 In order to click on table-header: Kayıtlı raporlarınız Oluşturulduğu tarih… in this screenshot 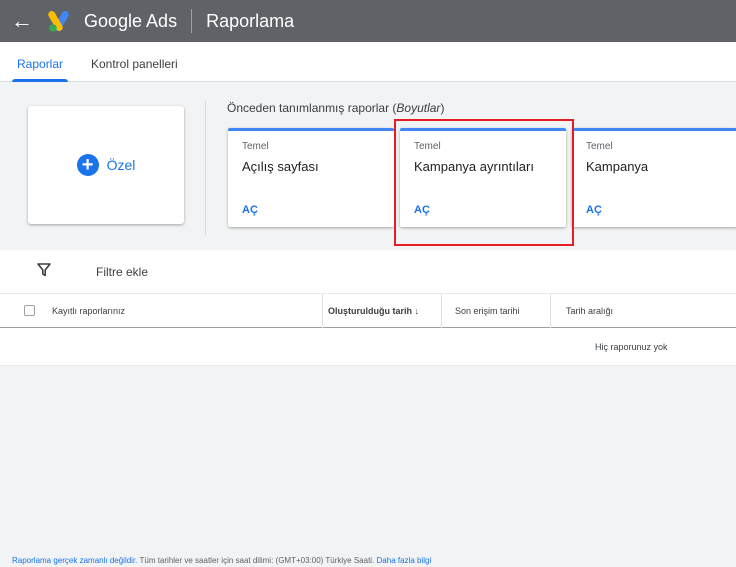, I will do `click(368, 311)`.